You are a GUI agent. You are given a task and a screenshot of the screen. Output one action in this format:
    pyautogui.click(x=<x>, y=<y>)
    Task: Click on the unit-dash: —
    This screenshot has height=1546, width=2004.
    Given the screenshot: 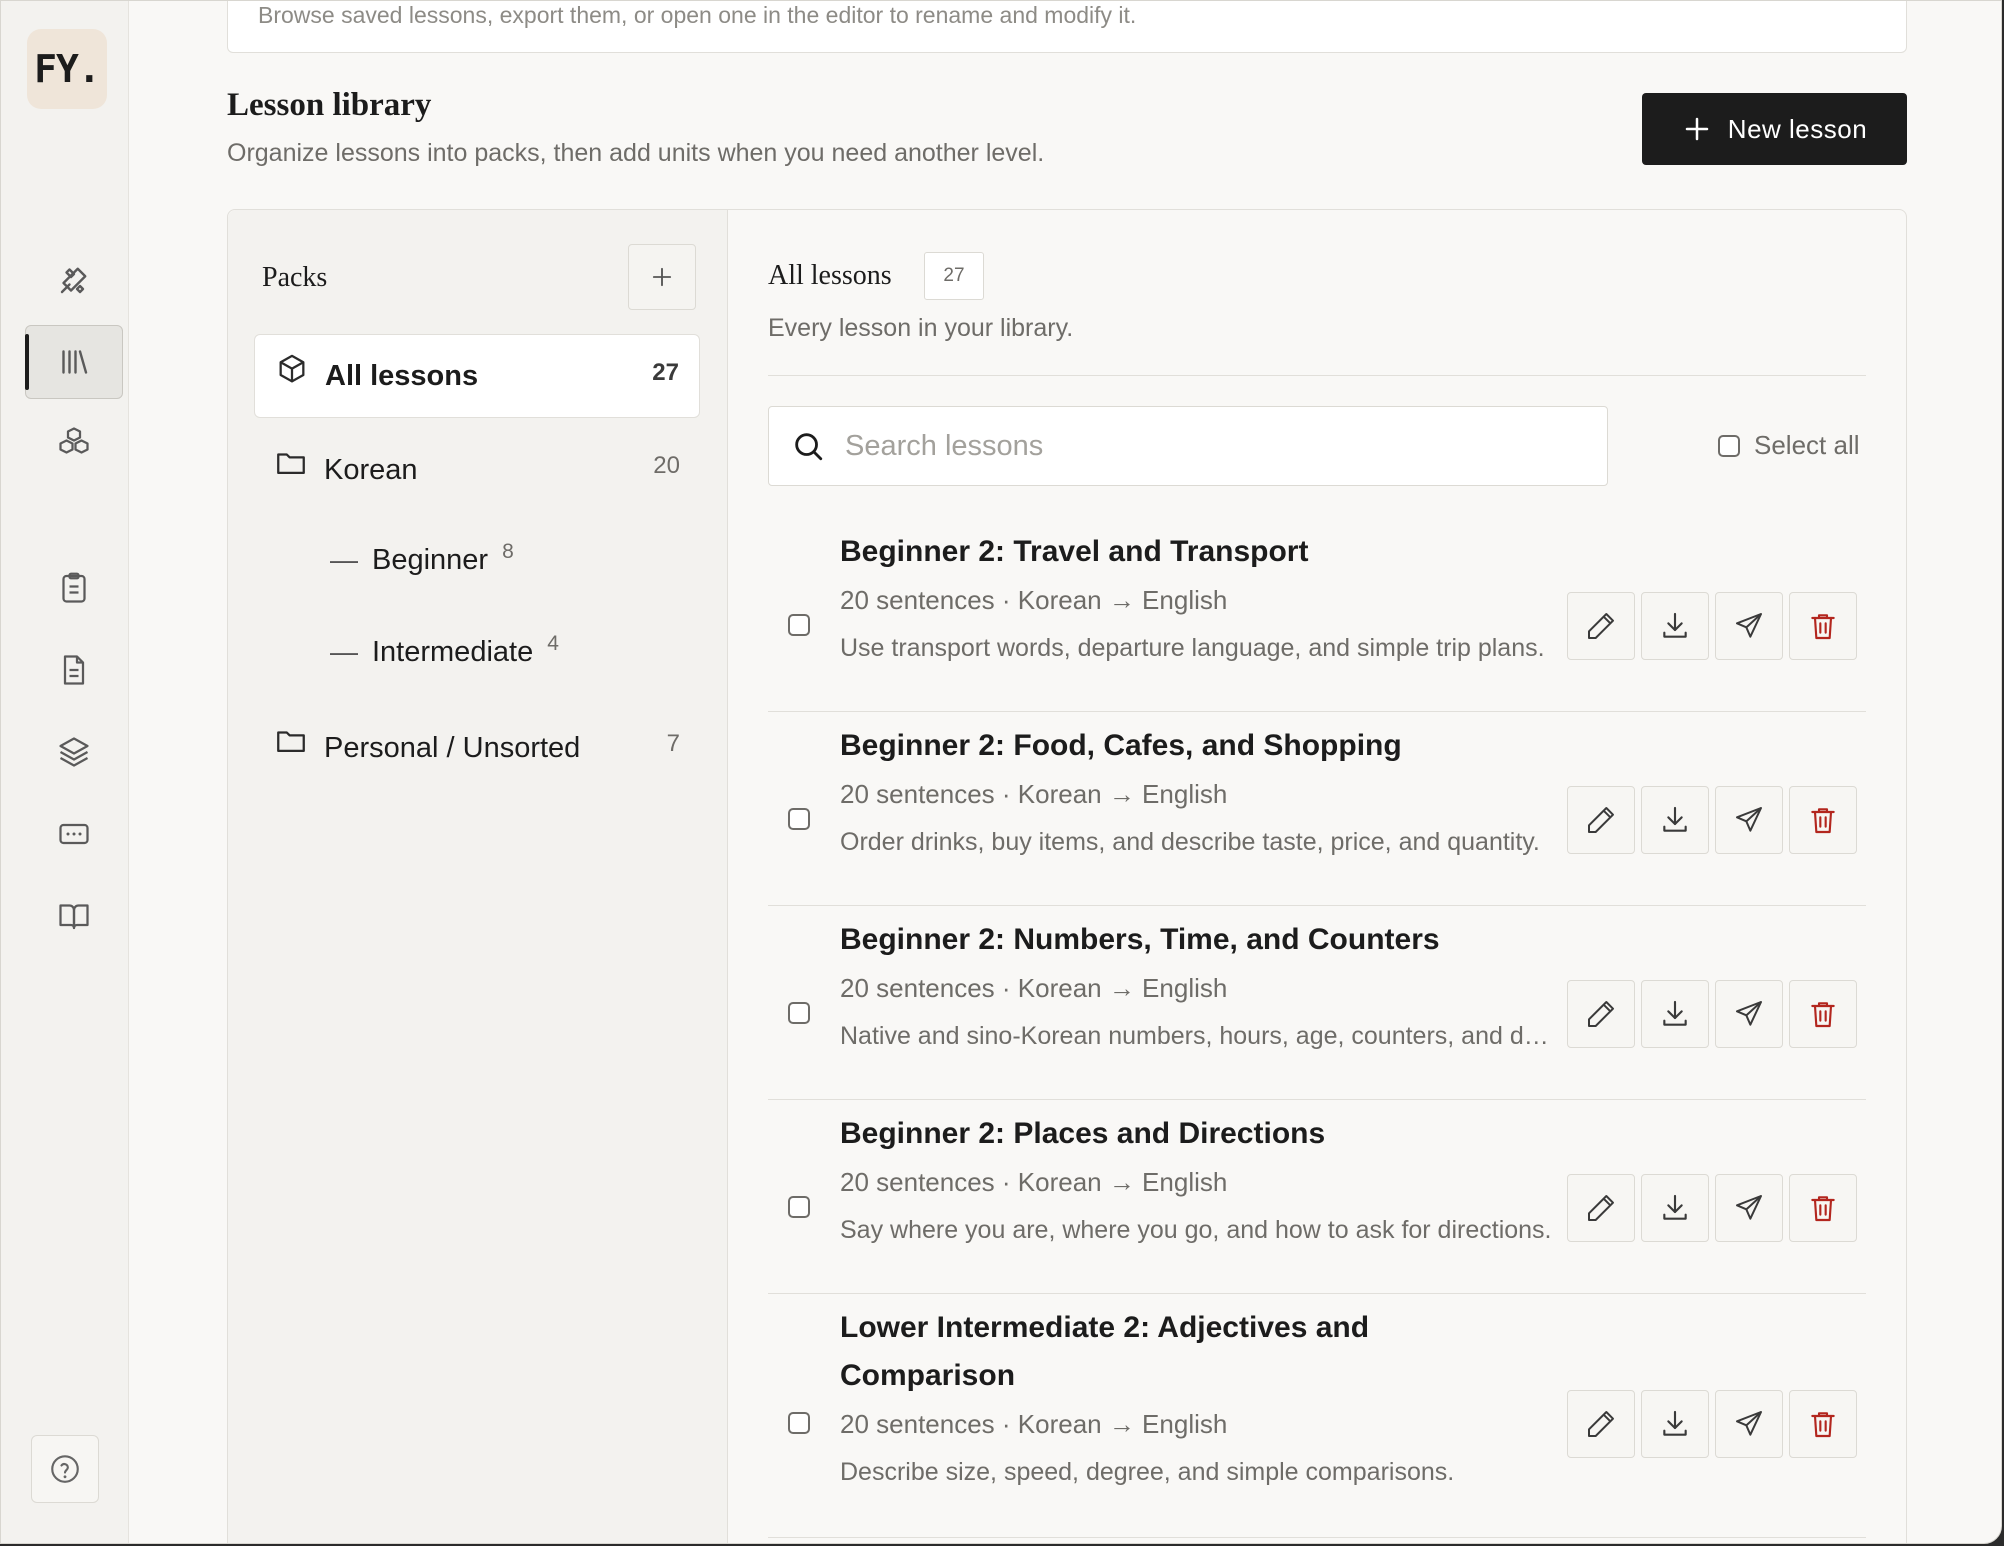 What is the action you would take?
    pyautogui.click(x=344, y=559)
    